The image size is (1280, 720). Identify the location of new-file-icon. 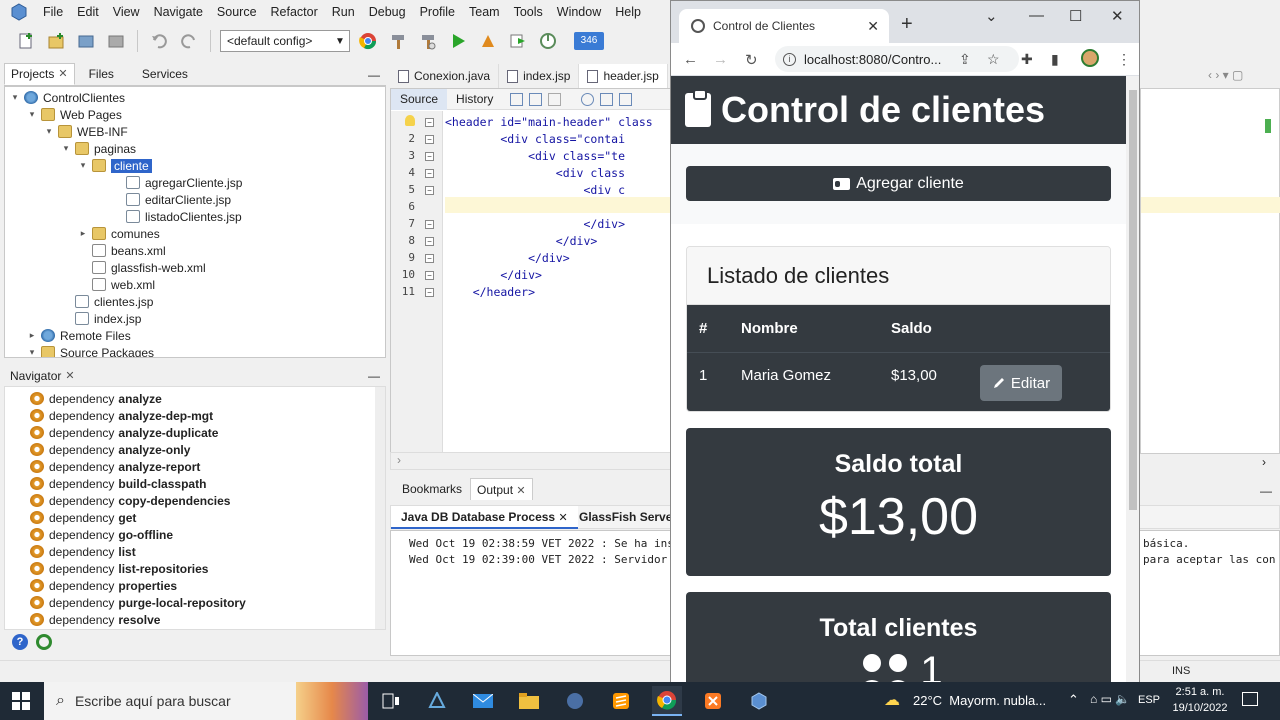
(26, 41).